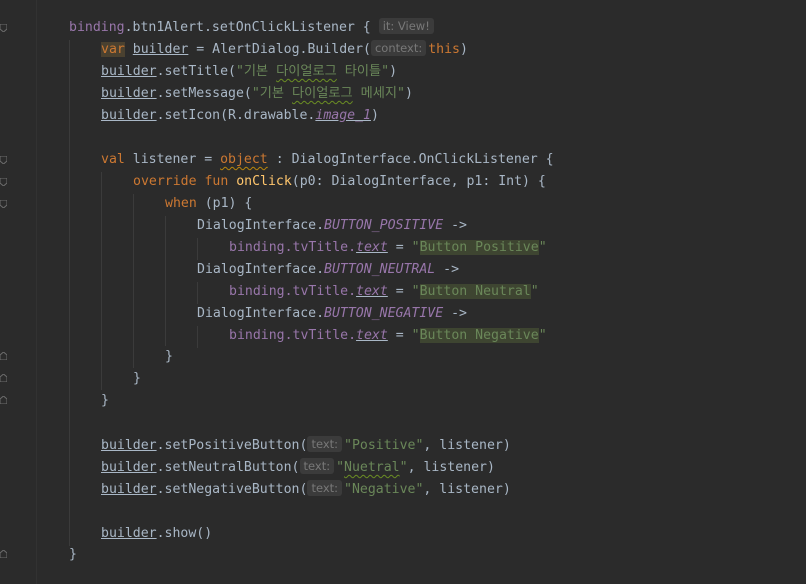  I want to click on code-token: object, so click(244, 159).